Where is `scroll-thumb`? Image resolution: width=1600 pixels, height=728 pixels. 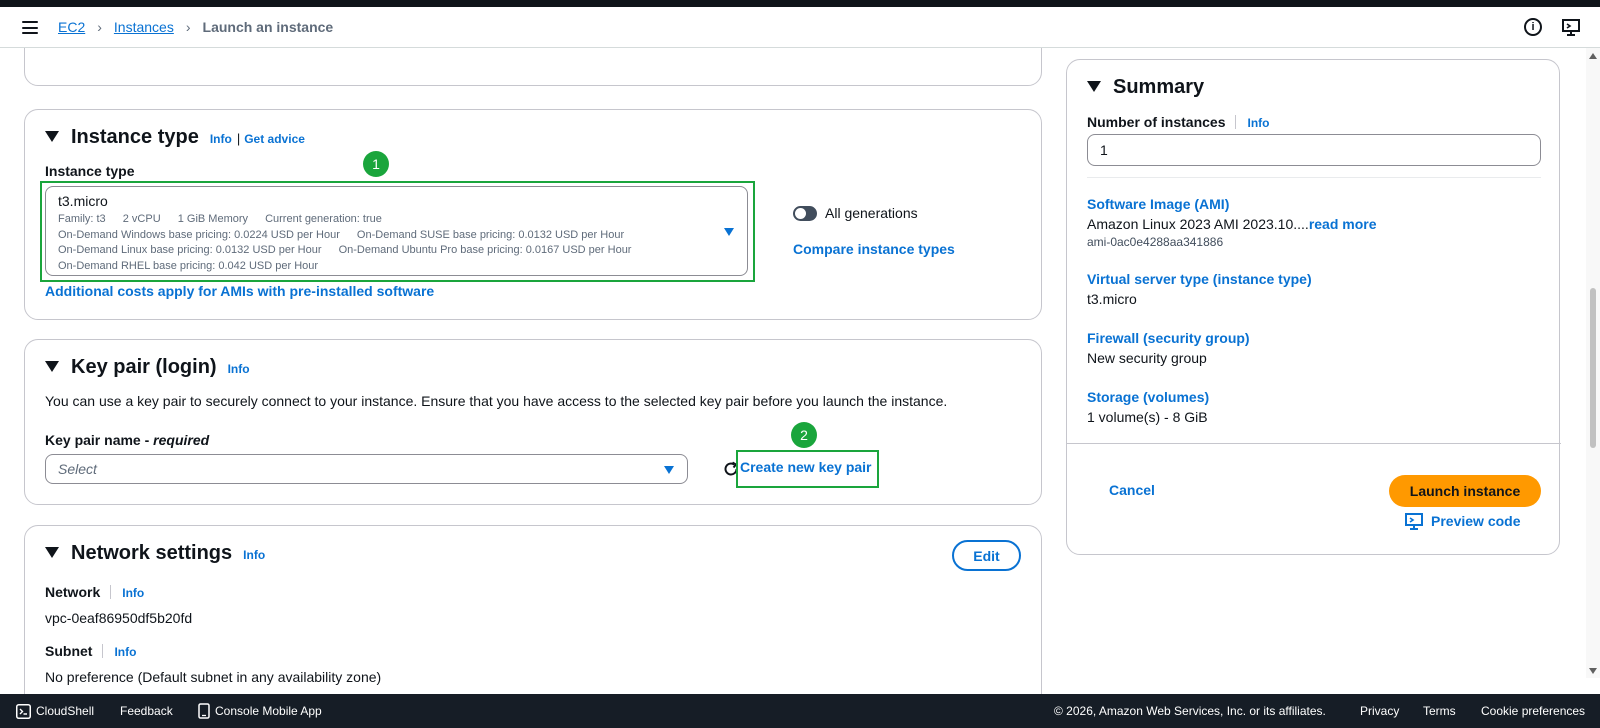 scroll-thumb is located at coordinates (1593, 368).